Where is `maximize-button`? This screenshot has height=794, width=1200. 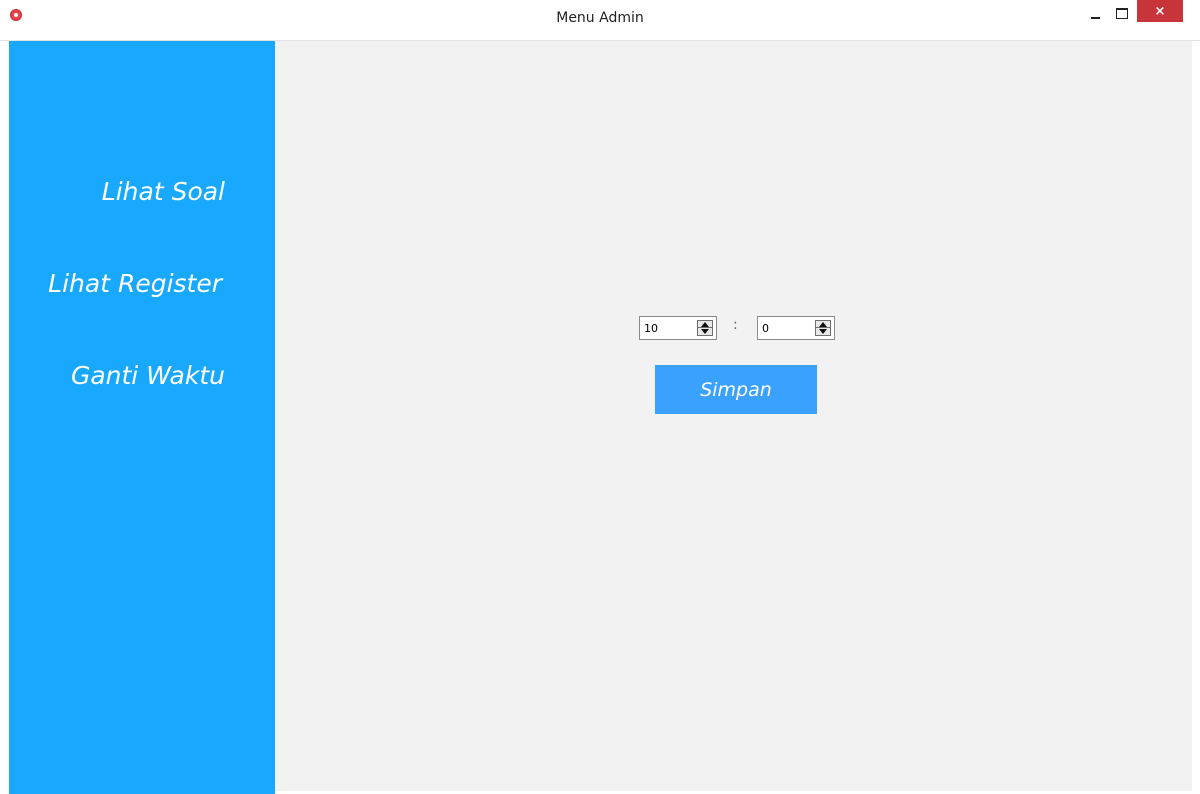
maximize-button is located at coordinates (1122, 14).